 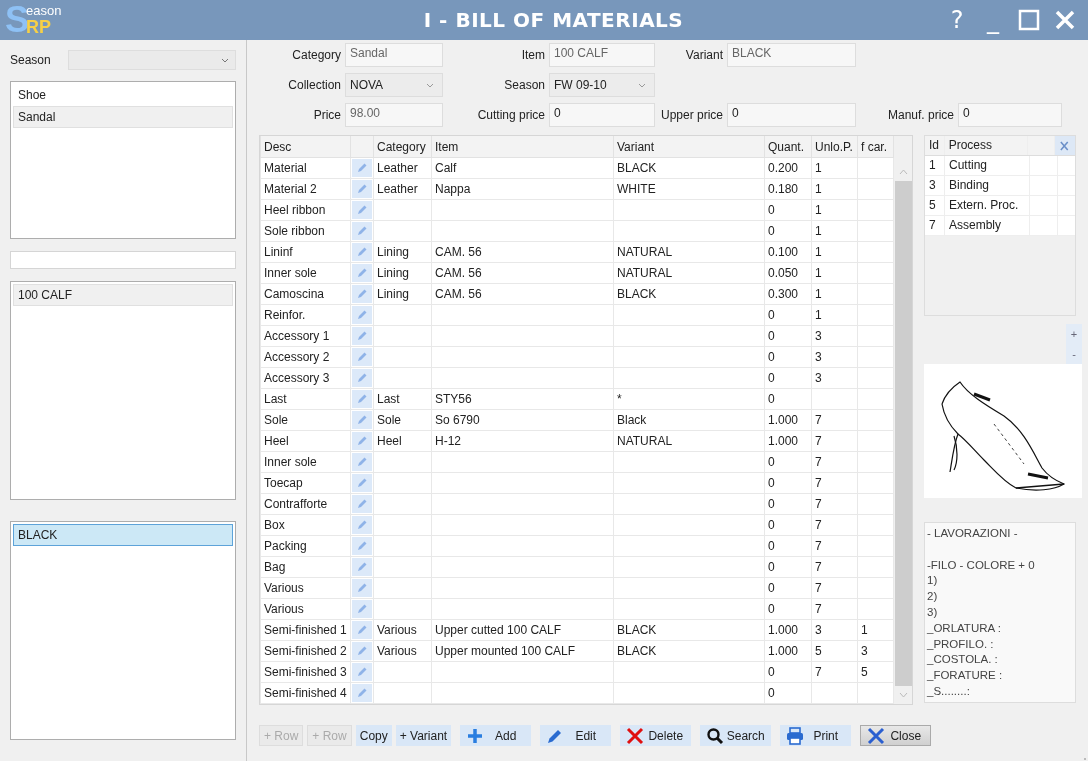 What do you see at coordinates (123, 260) in the screenshot?
I see `filter-field` at bounding box center [123, 260].